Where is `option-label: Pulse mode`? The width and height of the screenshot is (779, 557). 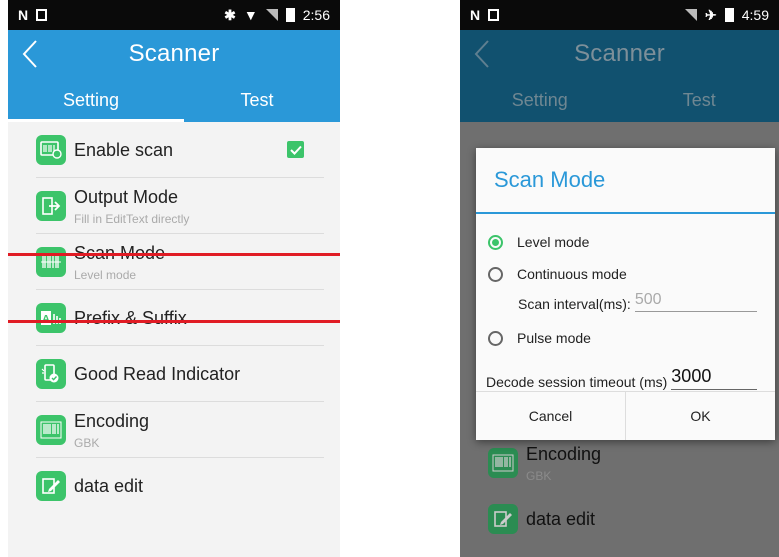 option-label: Pulse mode is located at coordinates (554, 338).